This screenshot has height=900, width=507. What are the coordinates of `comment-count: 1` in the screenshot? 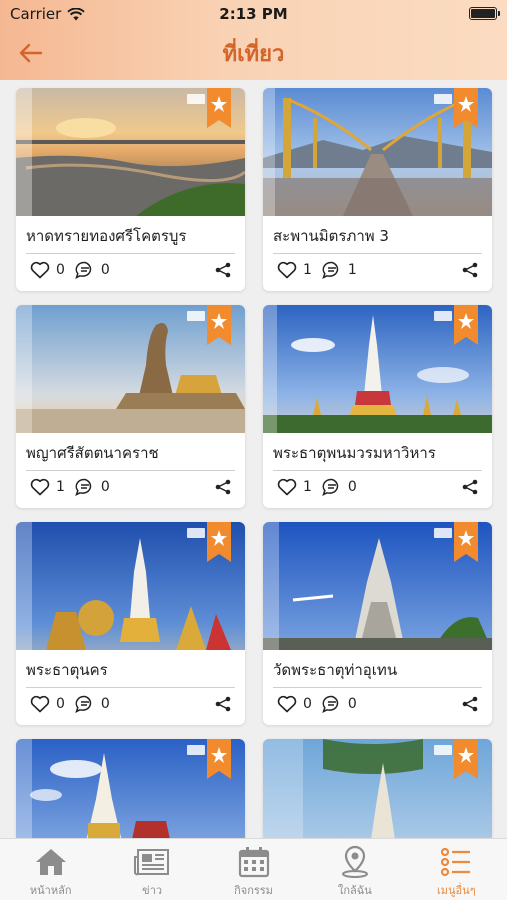 It's located at (352, 270).